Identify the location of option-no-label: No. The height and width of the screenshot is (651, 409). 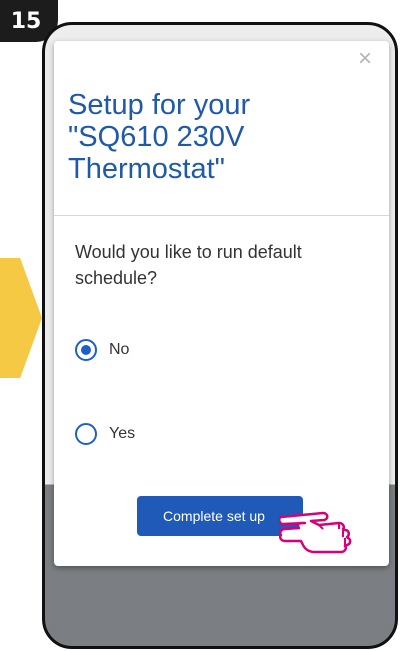
(119, 349).